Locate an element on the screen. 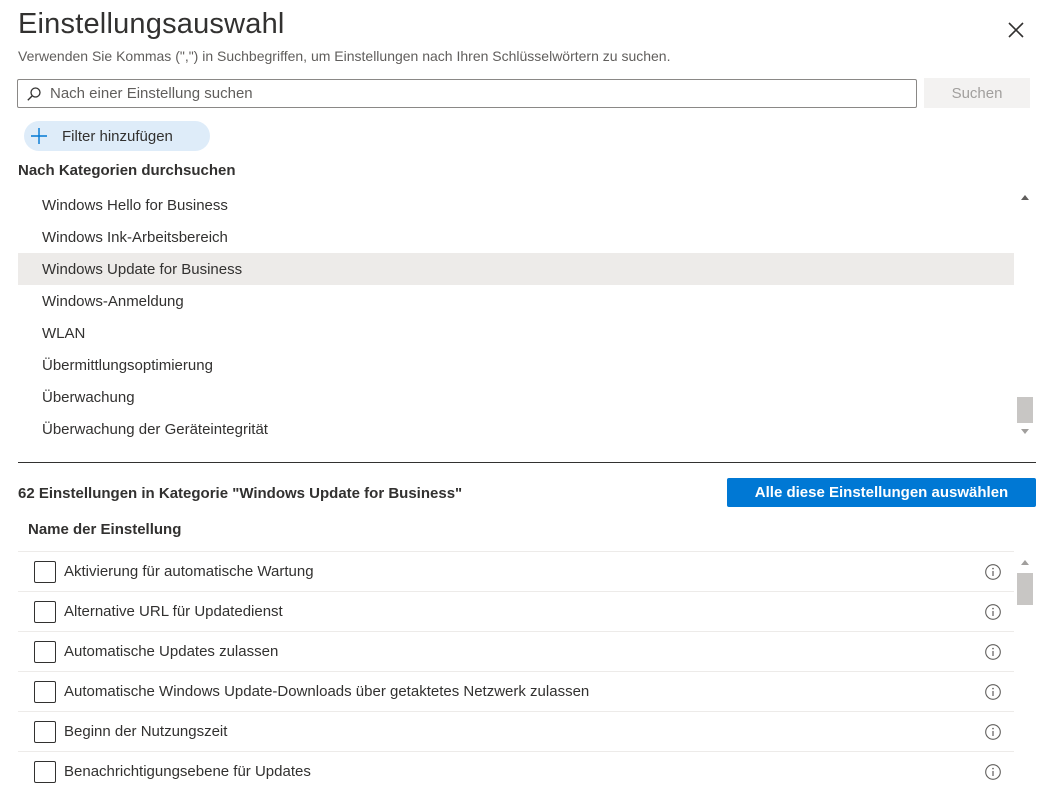 This screenshot has width=1054, height=789. setting-label: Benachrichtigungsebene für Updates is located at coordinates (187, 771).